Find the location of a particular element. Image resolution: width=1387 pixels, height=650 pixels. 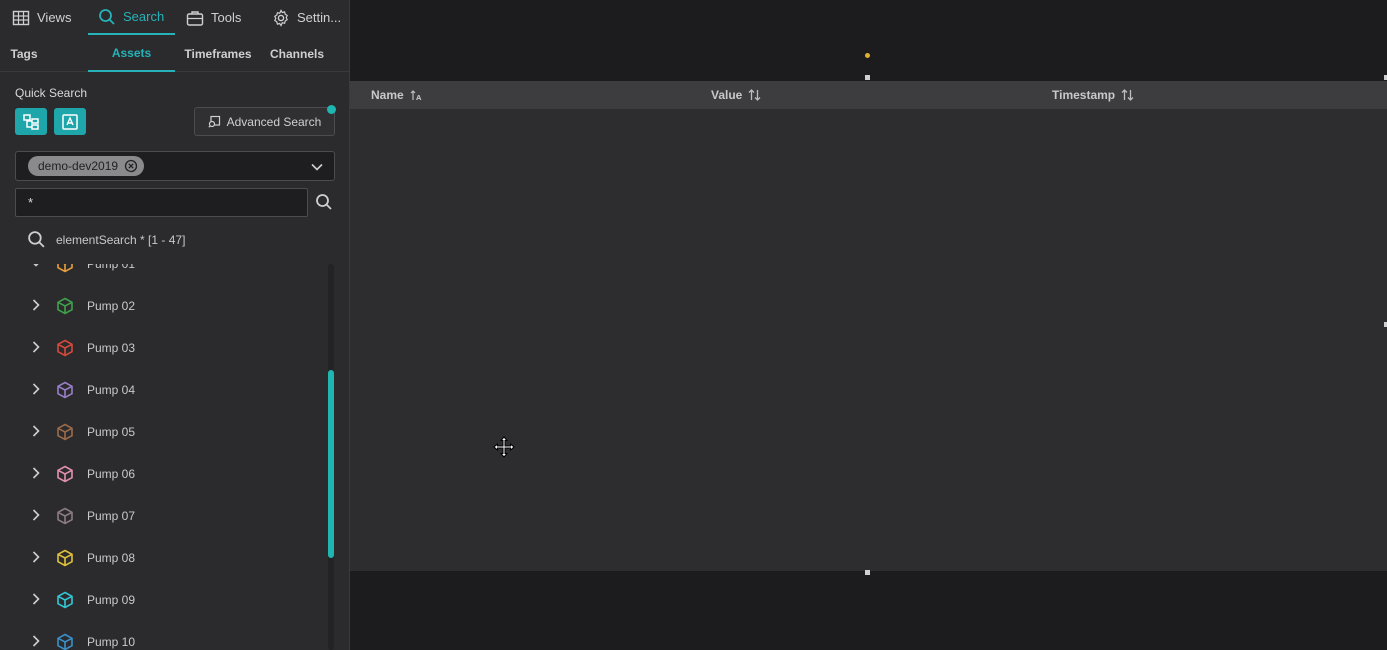

server-select: demo-dev2019 is located at coordinates (175, 166).